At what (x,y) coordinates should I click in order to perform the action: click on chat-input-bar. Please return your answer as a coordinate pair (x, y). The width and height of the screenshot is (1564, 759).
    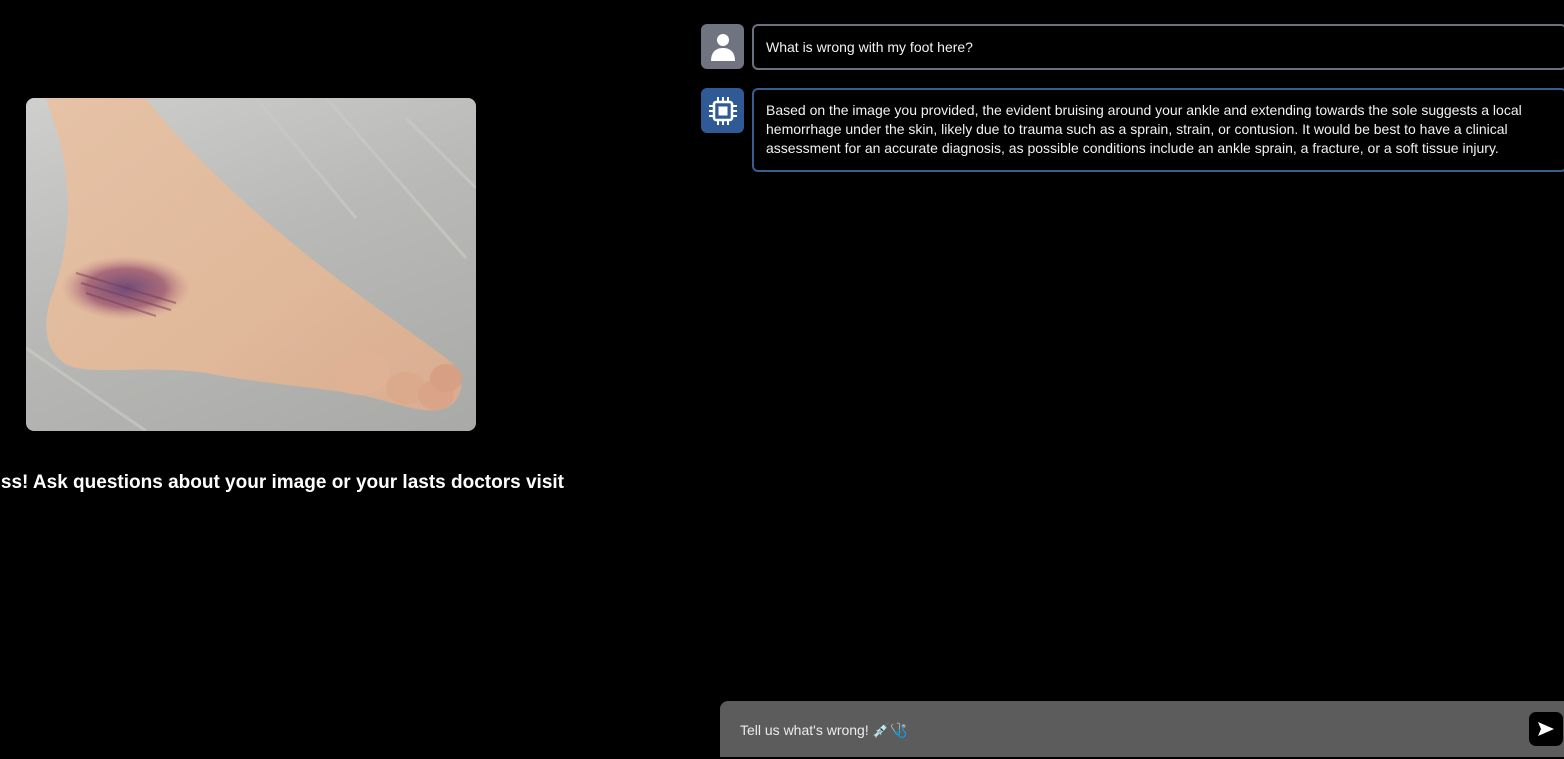
    Looking at the image, I should click on (1142, 730).